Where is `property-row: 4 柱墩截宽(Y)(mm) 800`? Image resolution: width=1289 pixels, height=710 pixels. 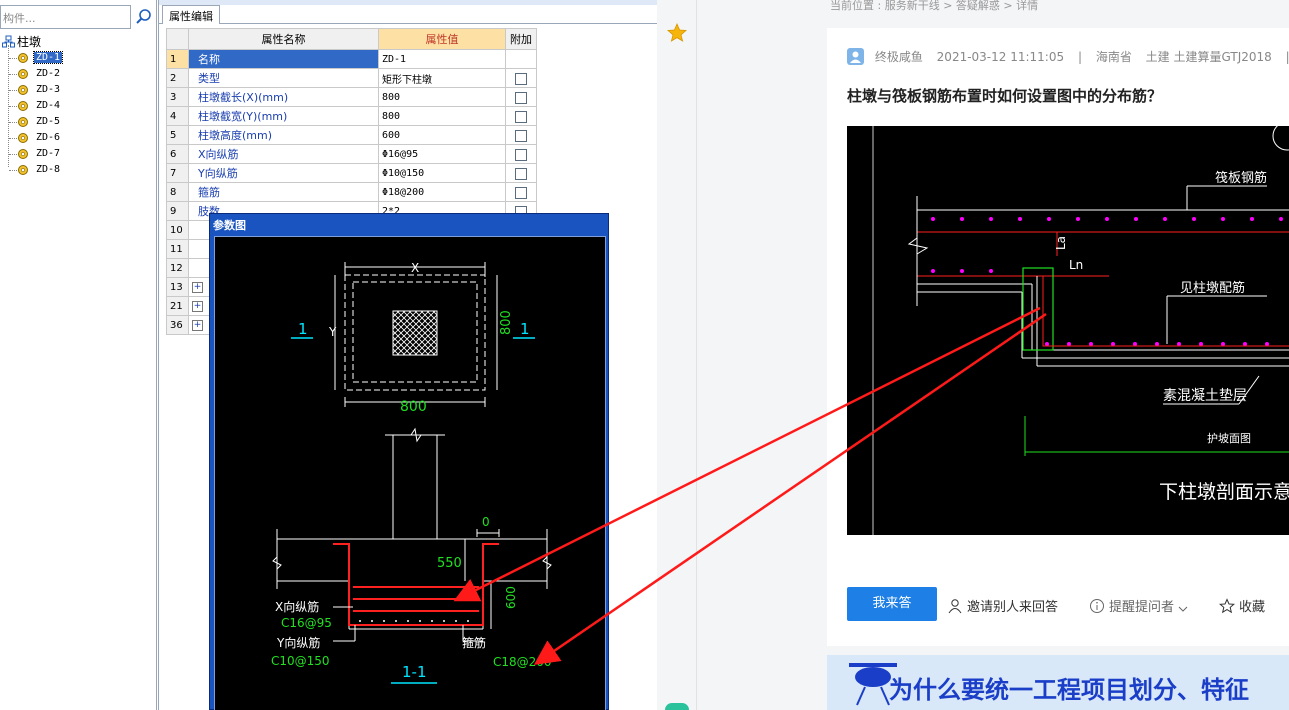 property-row: 4 柱墩截宽(Y)(mm) 800 is located at coordinates (351, 116).